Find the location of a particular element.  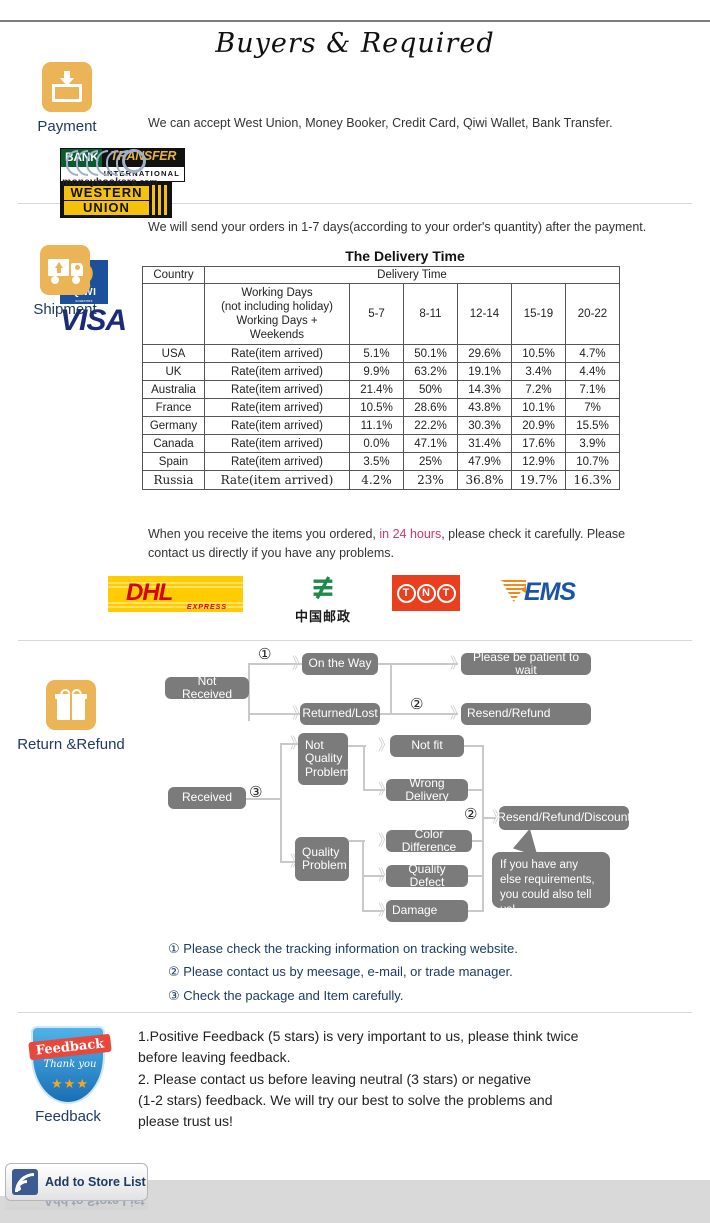

node-returned-lost: Returned/Lost is located at coordinates (340, 714).